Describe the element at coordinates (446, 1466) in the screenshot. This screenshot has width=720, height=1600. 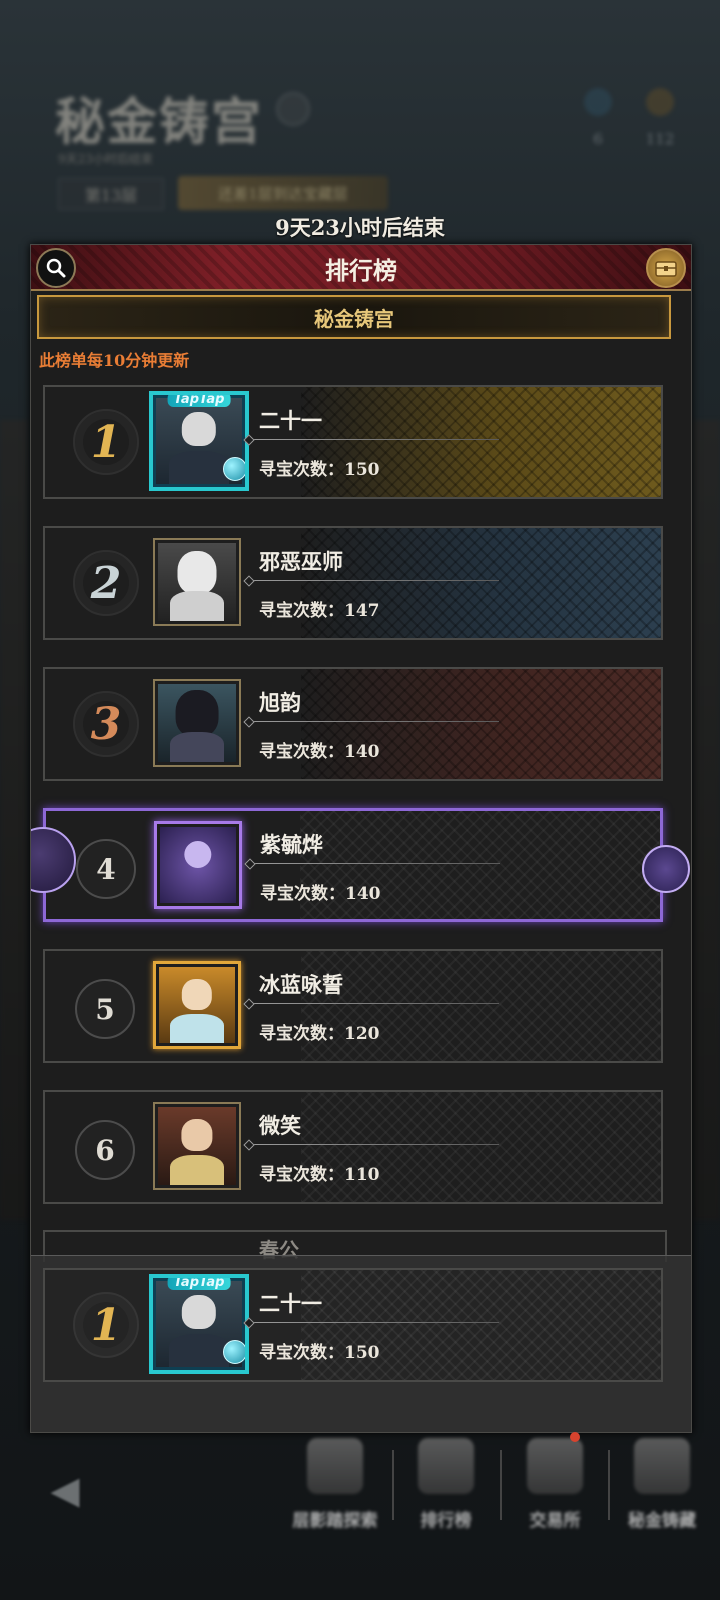
I see `trophy-icon` at that location.